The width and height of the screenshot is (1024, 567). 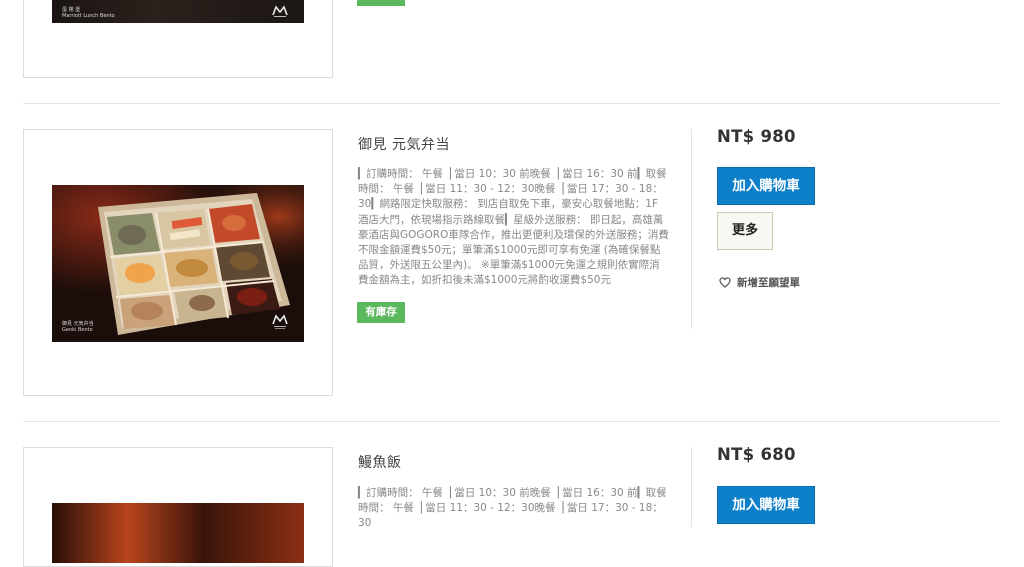 What do you see at coordinates (178, 533) in the screenshot?
I see `product-photo` at bounding box center [178, 533].